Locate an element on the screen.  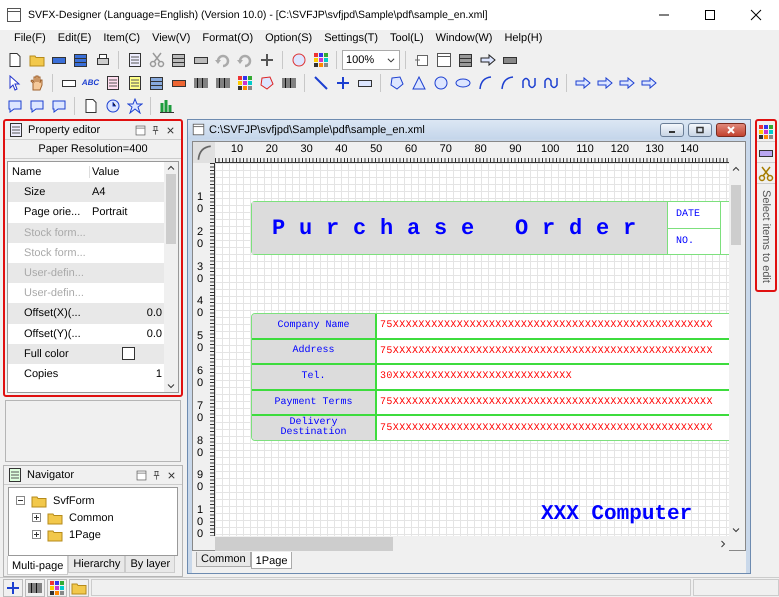
ruler-label: 140 is located at coordinates (689, 149).